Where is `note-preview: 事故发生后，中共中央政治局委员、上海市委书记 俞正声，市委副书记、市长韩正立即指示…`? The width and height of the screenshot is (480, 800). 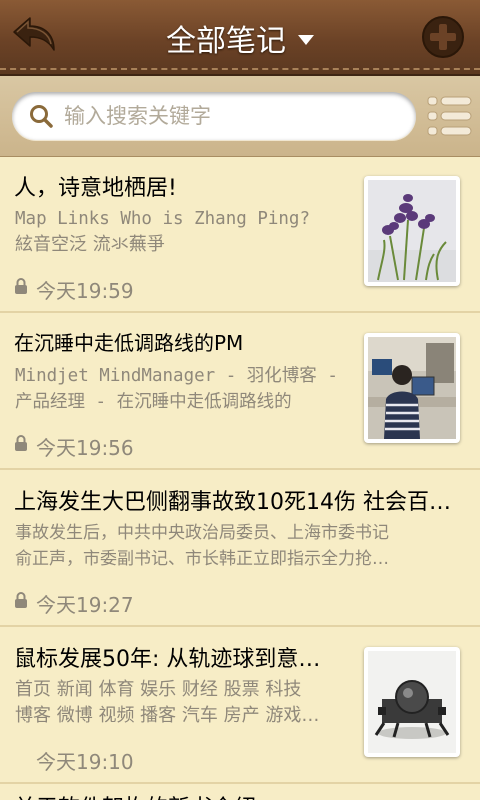 note-preview: 事故发生后，中共中央政治局委员、上海市委书记 俞正声，市委副书记、市长韩正立即指示… is located at coordinates (202, 546).